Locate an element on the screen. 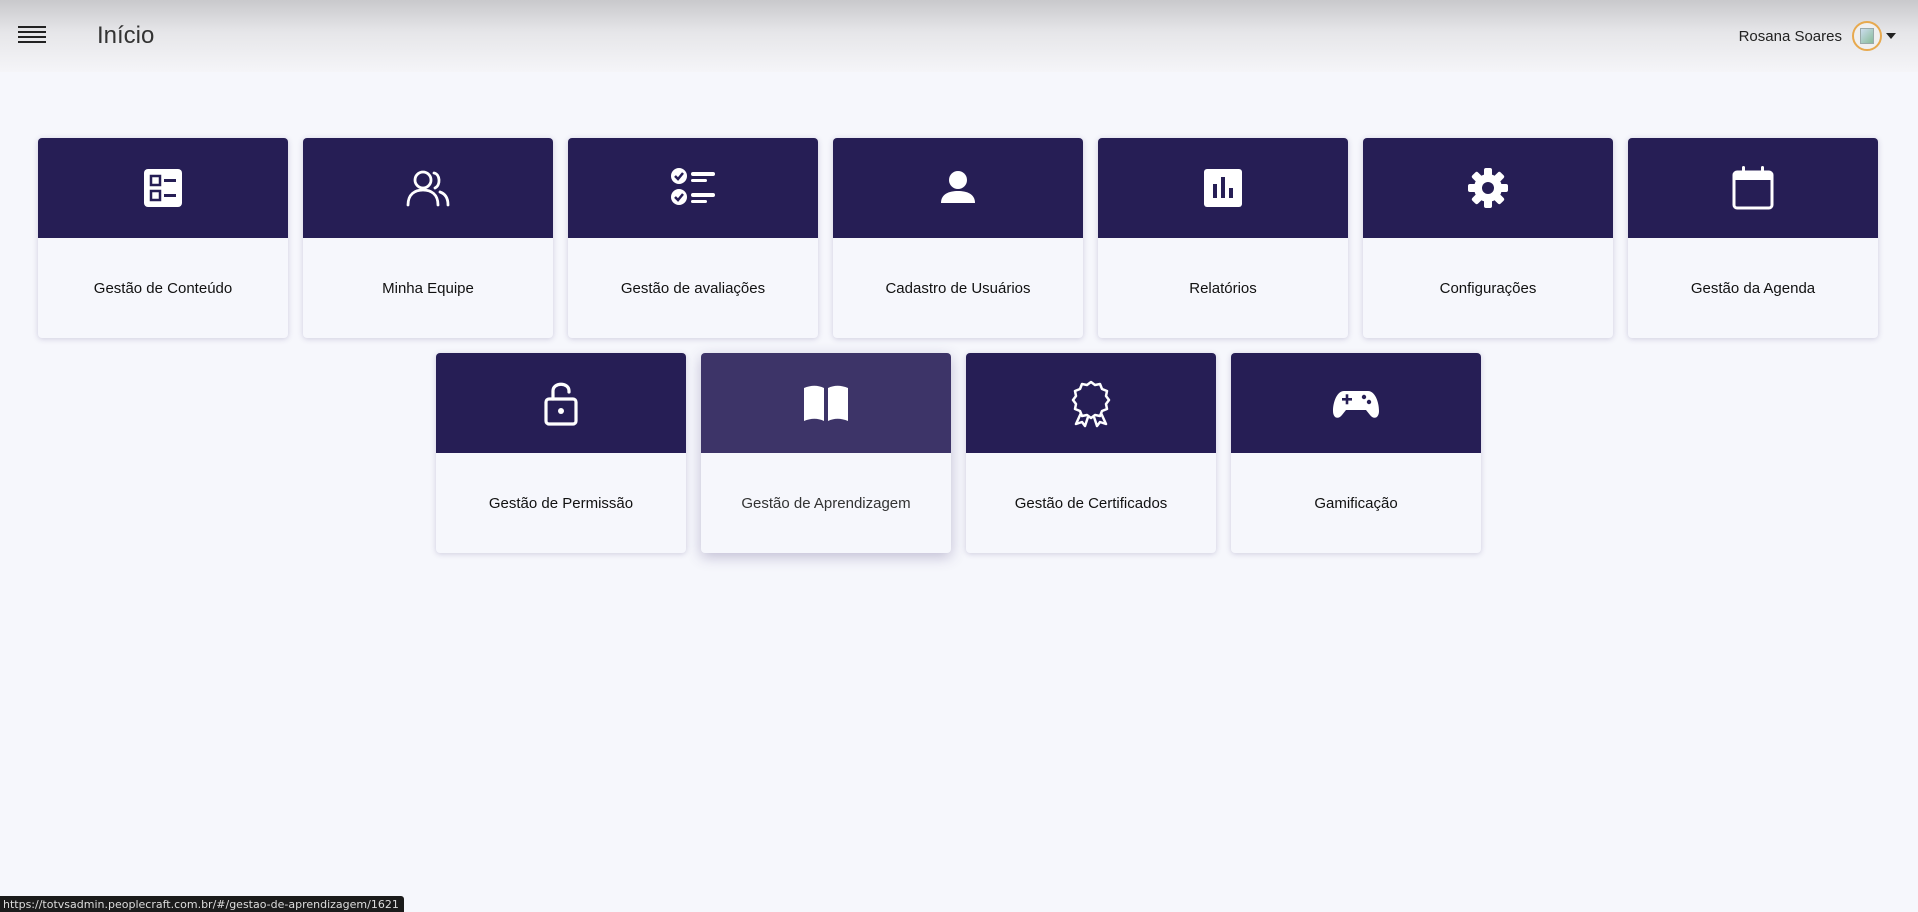 The width and height of the screenshot is (1918, 912). bar-chart-icon is located at coordinates (1223, 188).